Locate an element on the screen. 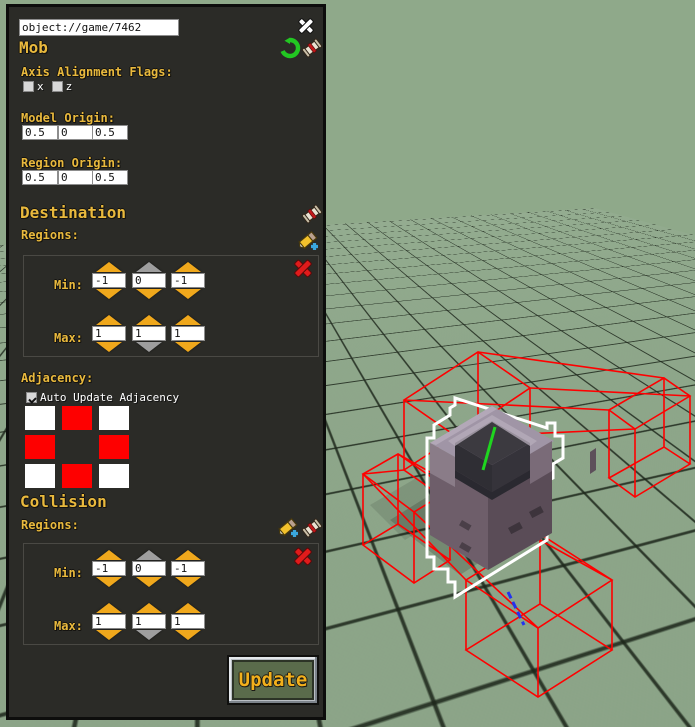 The width and height of the screenshot is (695, 727). collision-min-x-down-arrow is located at coordinates (109, 582).